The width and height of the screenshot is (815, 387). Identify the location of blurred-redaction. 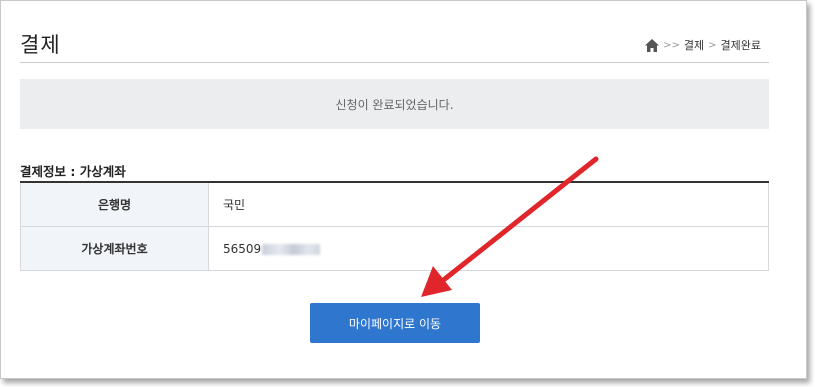
(291, 249).